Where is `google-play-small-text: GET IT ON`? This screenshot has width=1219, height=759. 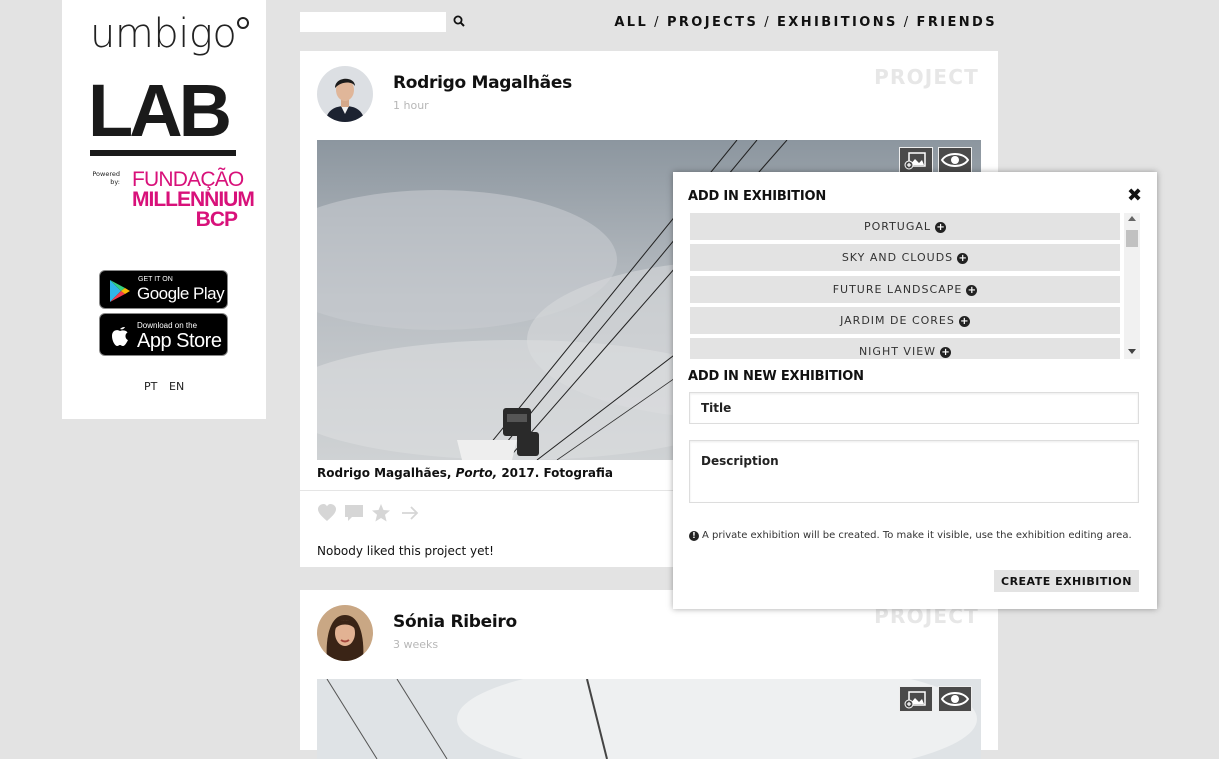
google-play-small-text: GET IT ON is located at coordinates (155, 279).